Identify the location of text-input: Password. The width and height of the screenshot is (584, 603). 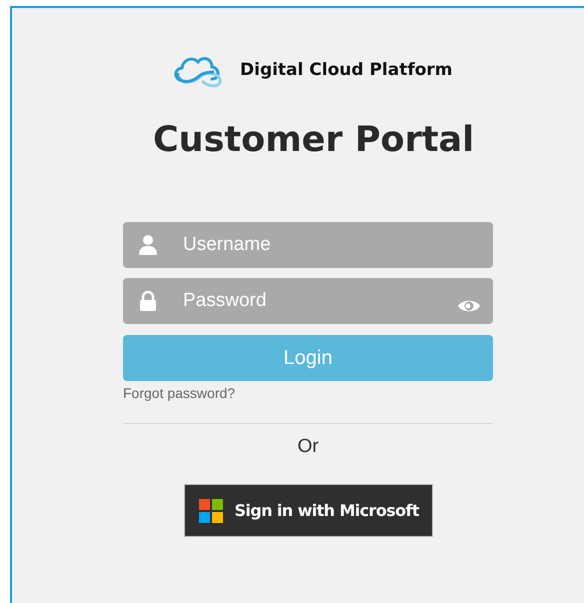
(307, 301).